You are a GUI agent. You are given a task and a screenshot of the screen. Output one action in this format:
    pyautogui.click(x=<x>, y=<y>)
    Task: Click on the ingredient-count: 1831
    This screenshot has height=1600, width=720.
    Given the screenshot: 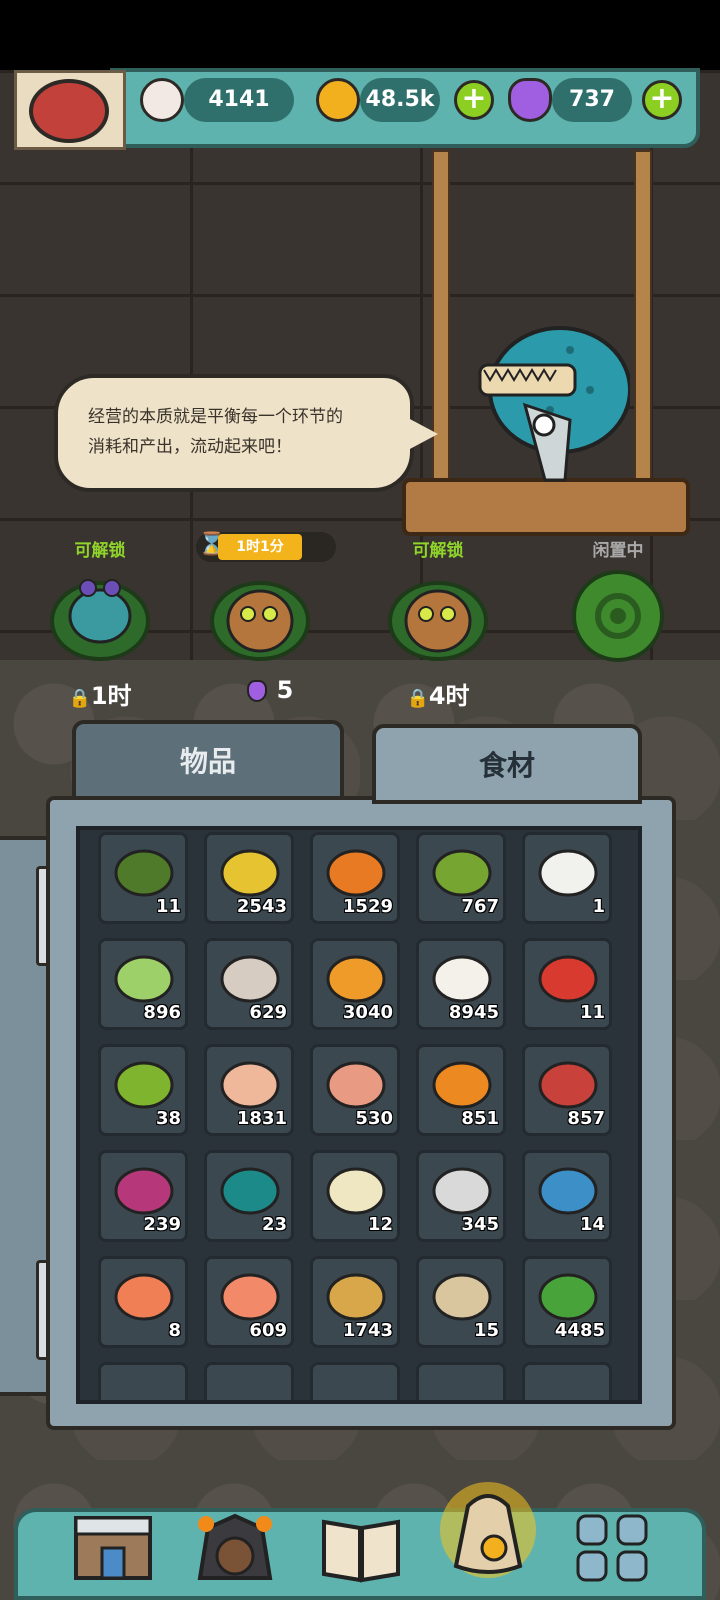 What is the action you would take?
    pyautogui.click(x=261, y=1118)
    